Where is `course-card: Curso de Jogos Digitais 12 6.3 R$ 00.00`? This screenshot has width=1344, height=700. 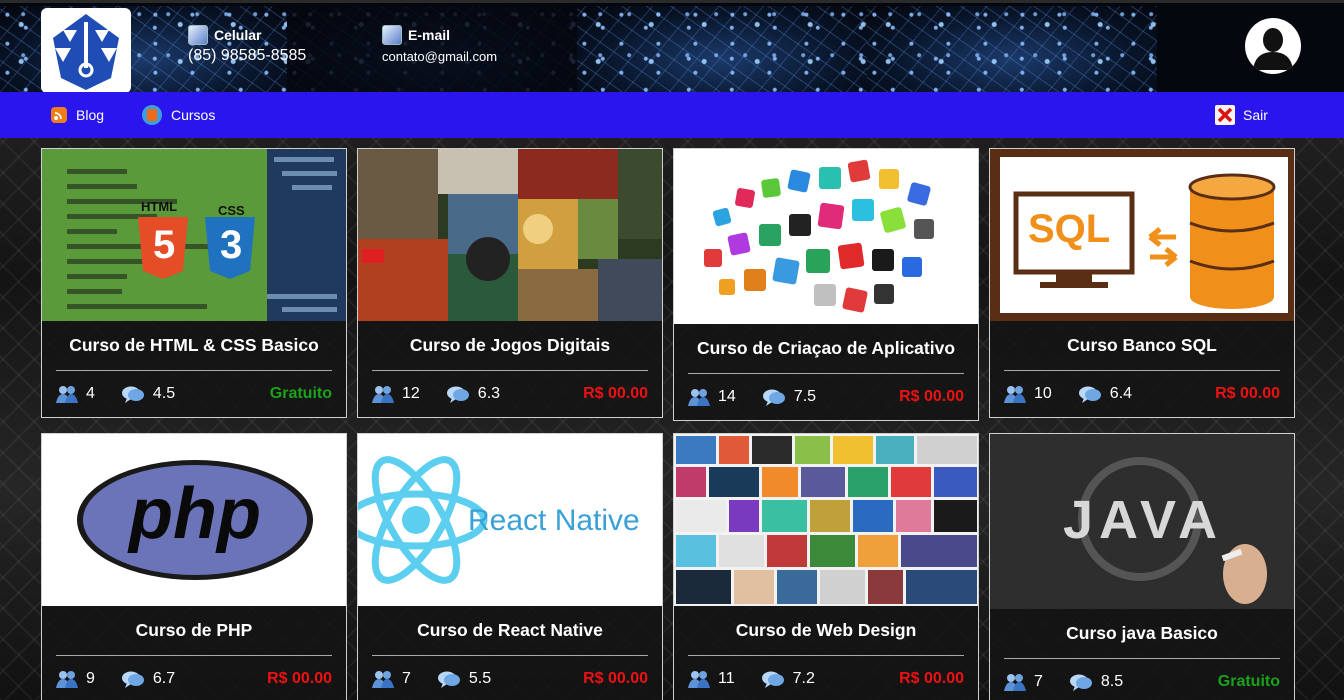 course-card: Curso de Jogos Digitais 12 6.3 R$ 00.00 is located at coordinates (510, 283).